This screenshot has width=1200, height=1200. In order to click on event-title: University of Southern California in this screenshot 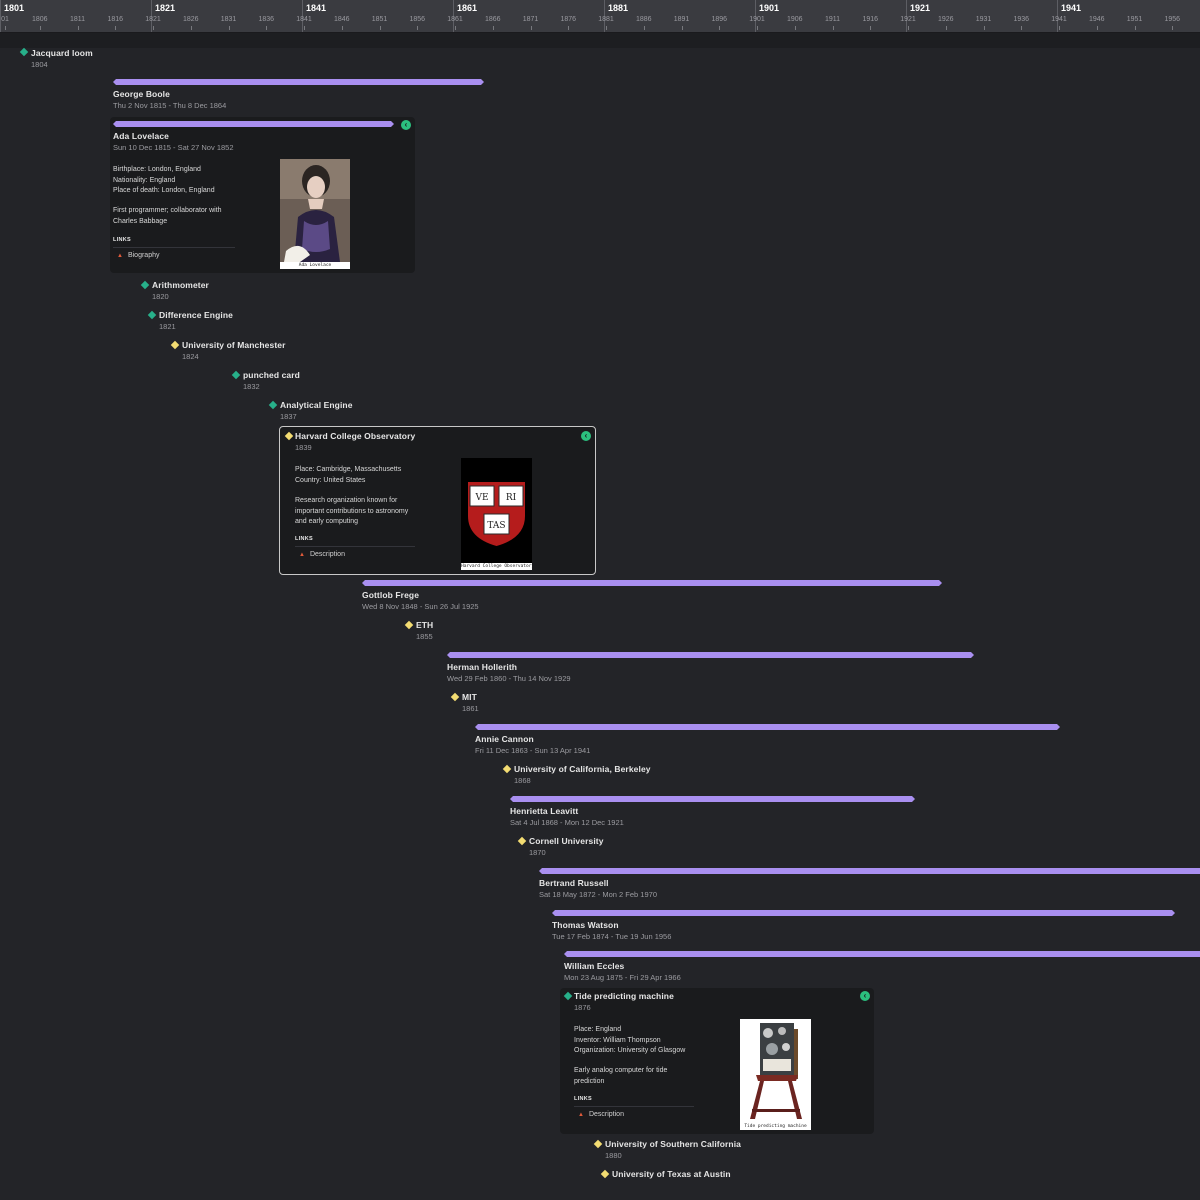, I will do `click(673, 1144)`.